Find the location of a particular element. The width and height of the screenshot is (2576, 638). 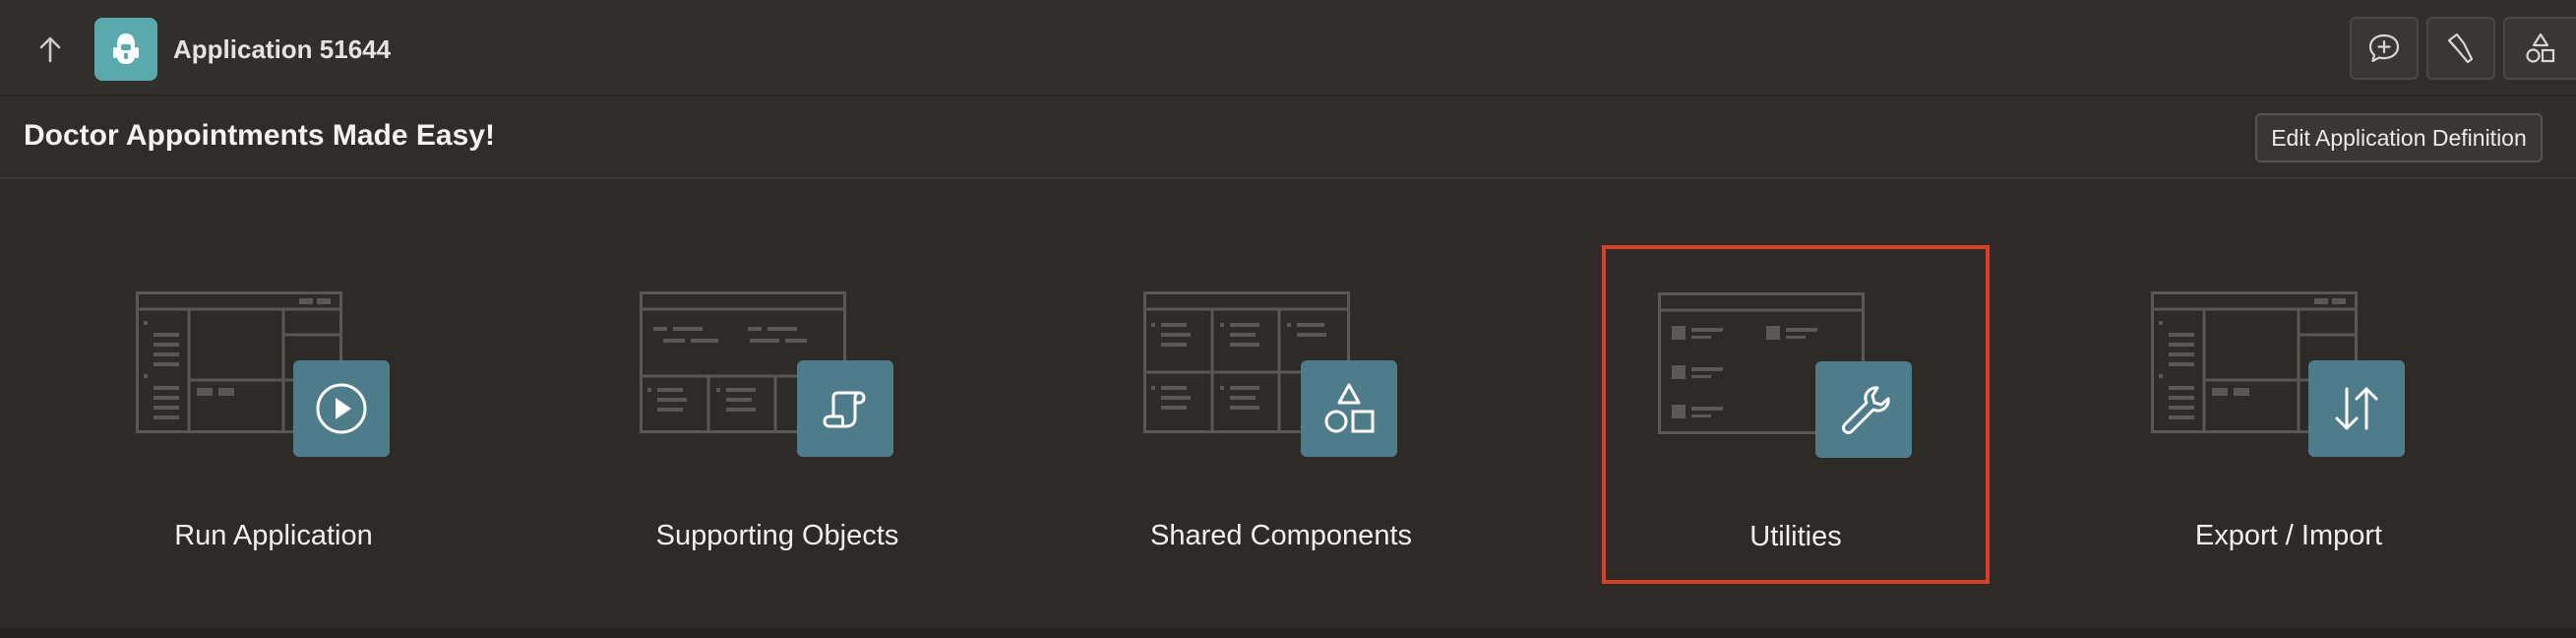

bottom-divider is located at coordinates (1288, 633).